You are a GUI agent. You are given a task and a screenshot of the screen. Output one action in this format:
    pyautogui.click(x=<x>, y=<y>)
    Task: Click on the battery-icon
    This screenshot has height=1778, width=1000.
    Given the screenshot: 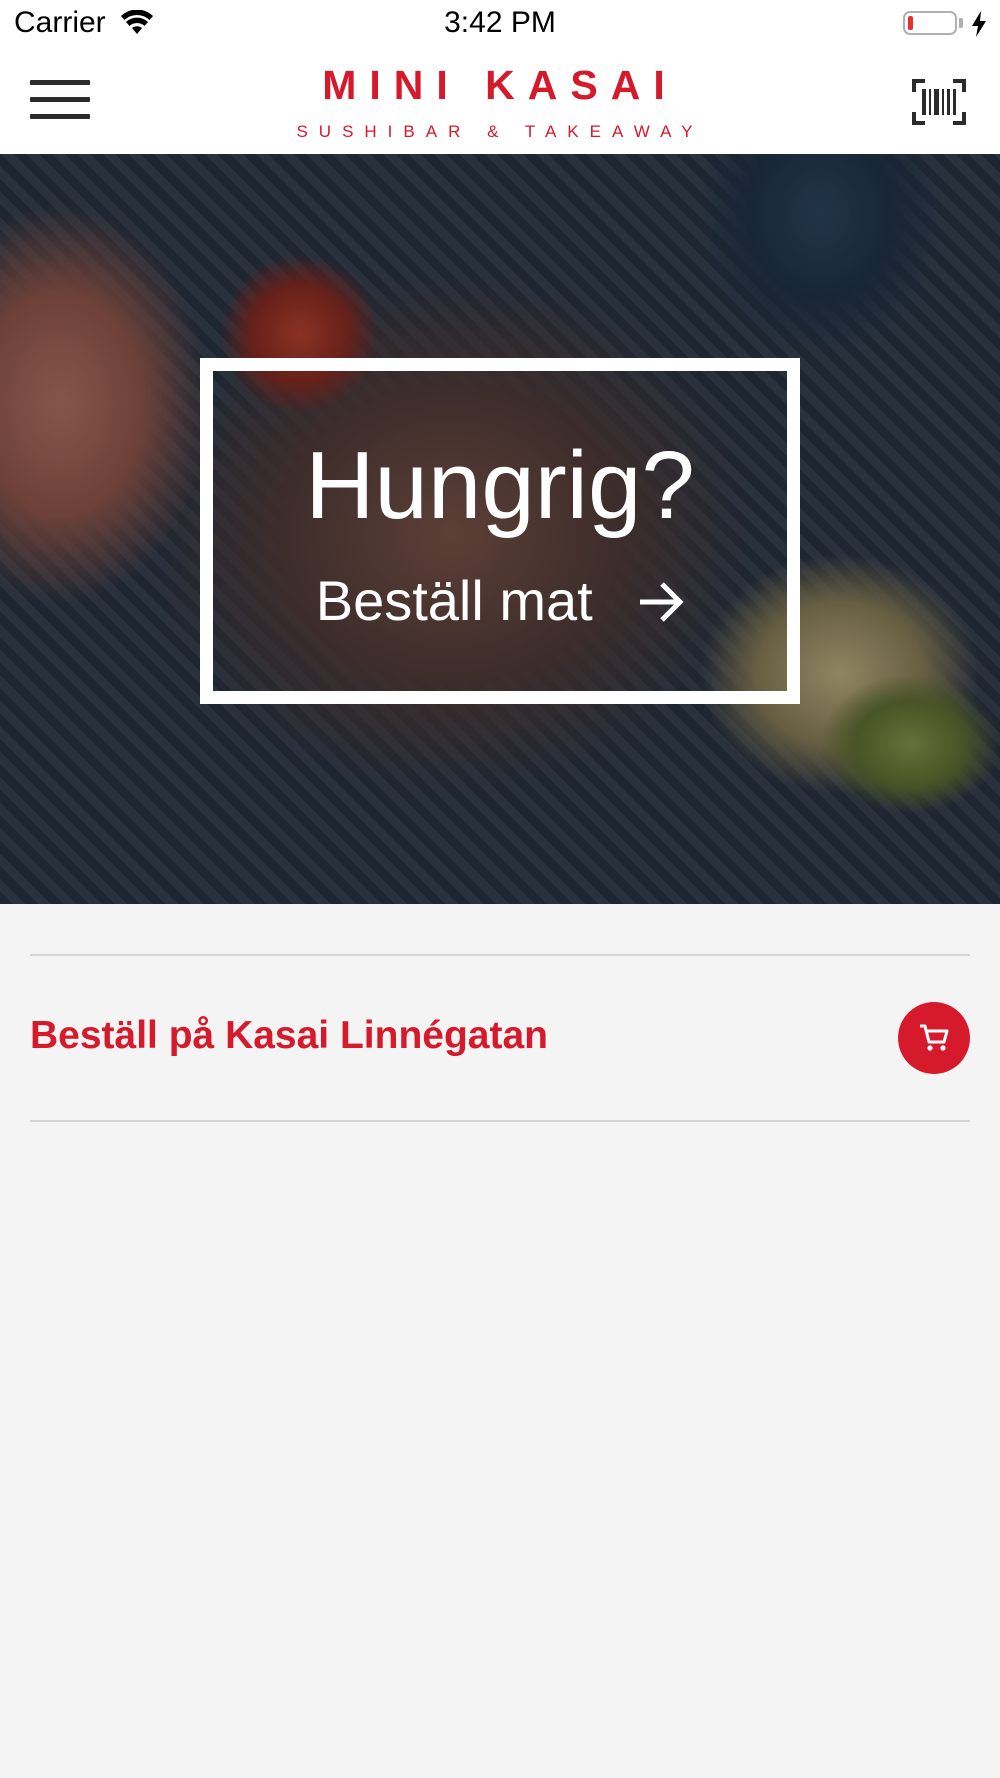 What is the action you would take?
    pyautogui.click(x=930, y=23)
    